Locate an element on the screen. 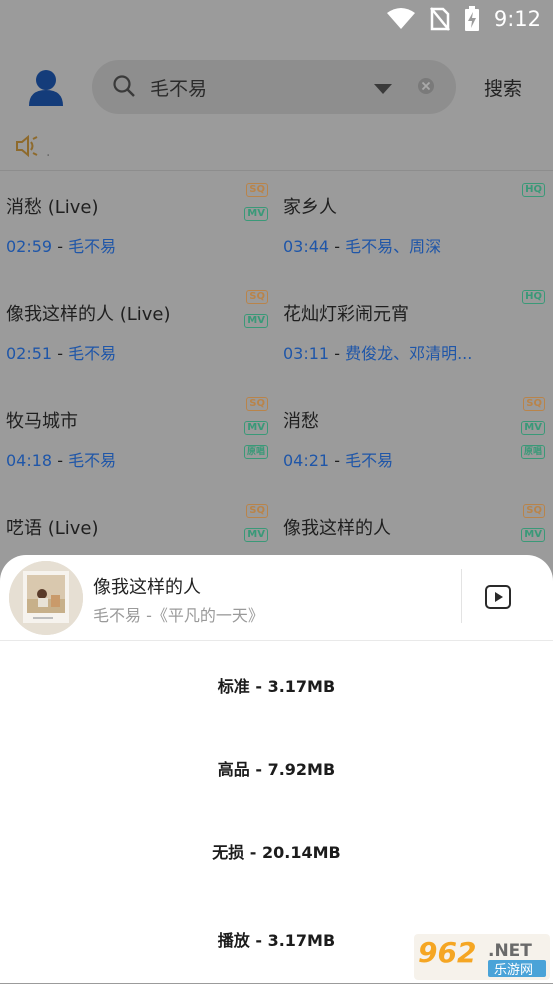 The image size is (553, 984). song-item: 花灿灯彩闹元宵 03:11 - 费俊龙、邓清明... HQ is located at coordinates (415, 331).